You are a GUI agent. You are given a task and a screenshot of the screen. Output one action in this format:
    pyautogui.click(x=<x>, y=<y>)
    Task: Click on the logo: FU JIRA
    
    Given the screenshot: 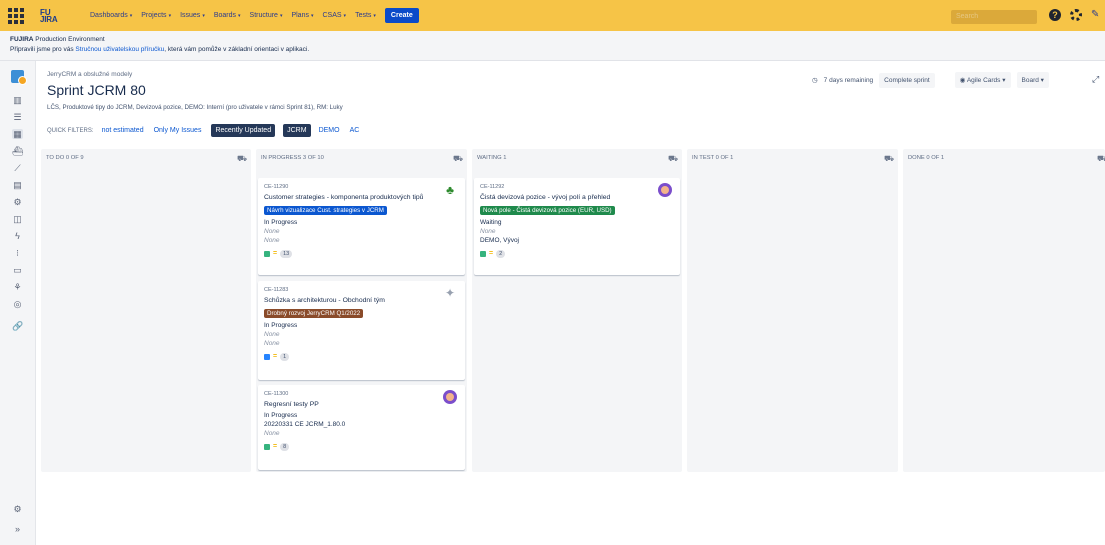 What is the action you would take?
    pyautogui.click(x=54, y=15)
    